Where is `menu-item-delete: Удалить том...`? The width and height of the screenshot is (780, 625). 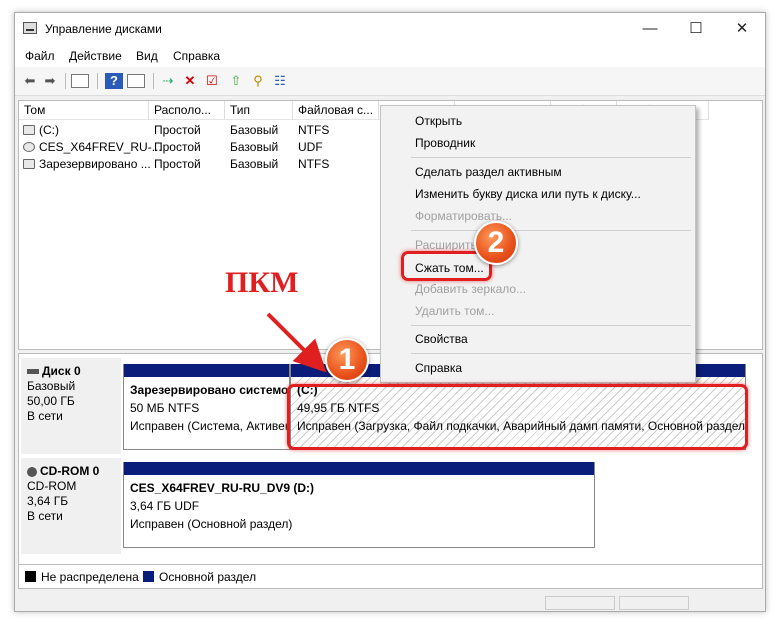
menu-item-delete: Удалить том... is located at coordinates (455, 311).